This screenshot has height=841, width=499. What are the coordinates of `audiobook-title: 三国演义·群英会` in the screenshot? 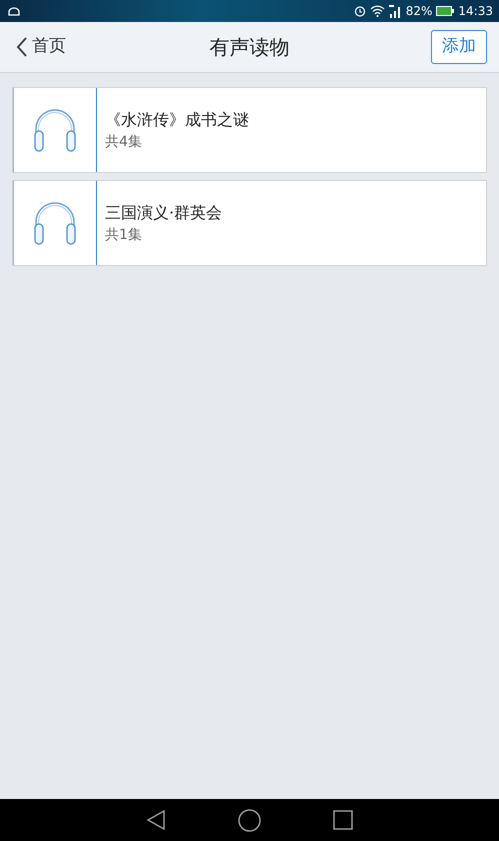 It's located at (163, 213).